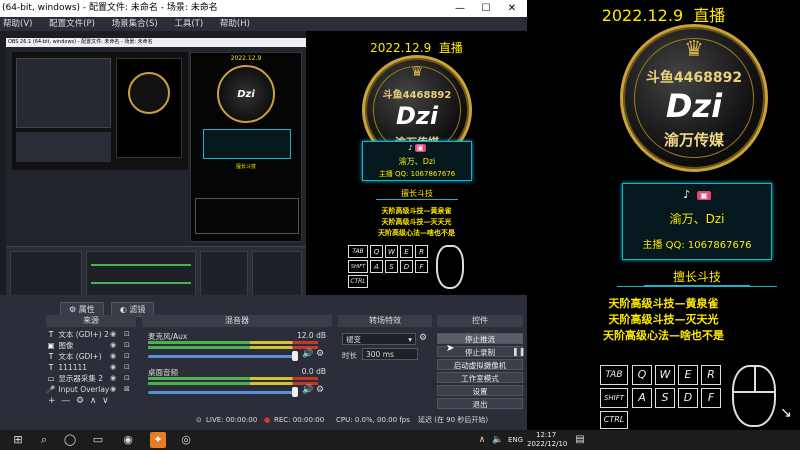  Describe the element at coordinates (385, 321) in the screenshot. I see `transition-header: 转场特效` at that location.